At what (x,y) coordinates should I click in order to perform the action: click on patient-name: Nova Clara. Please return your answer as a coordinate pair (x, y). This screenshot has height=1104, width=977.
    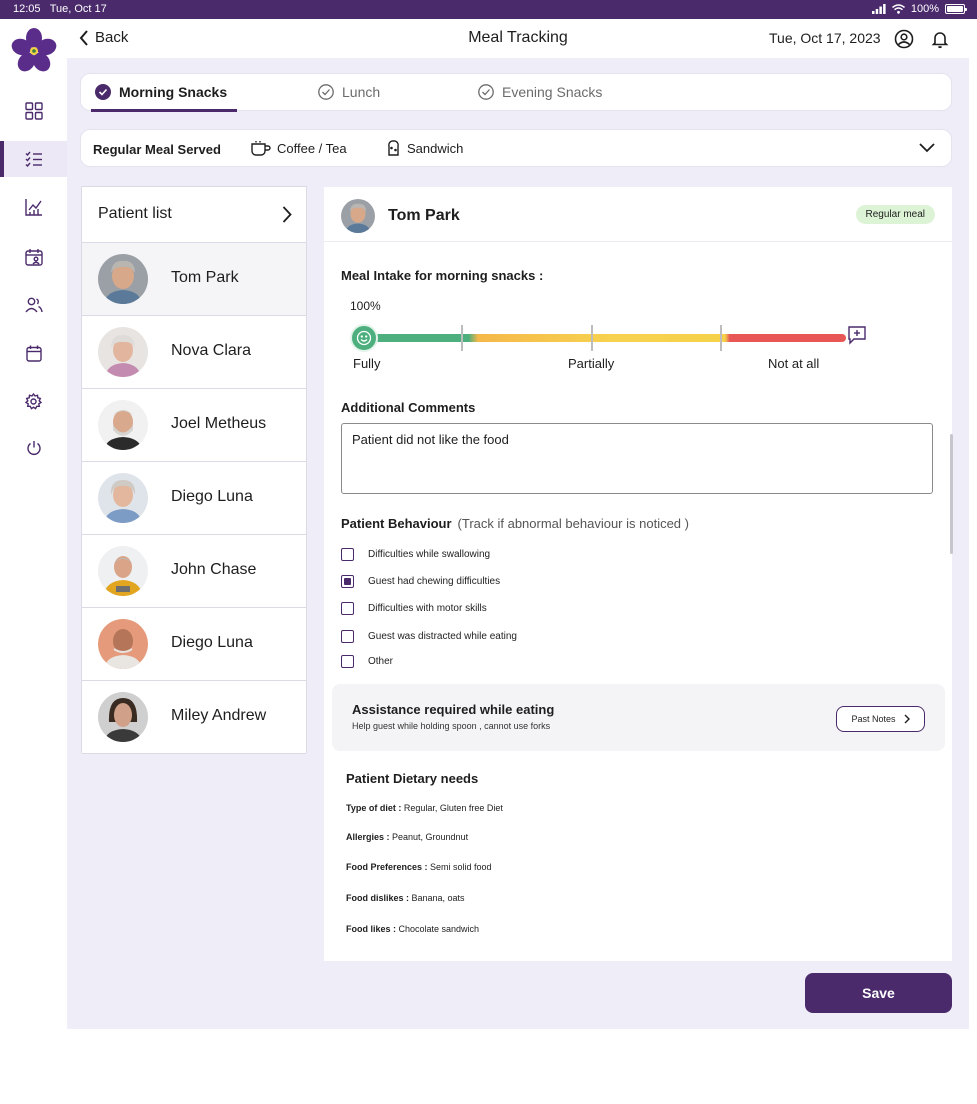
    Looking at the image, I should click on (211, 350).